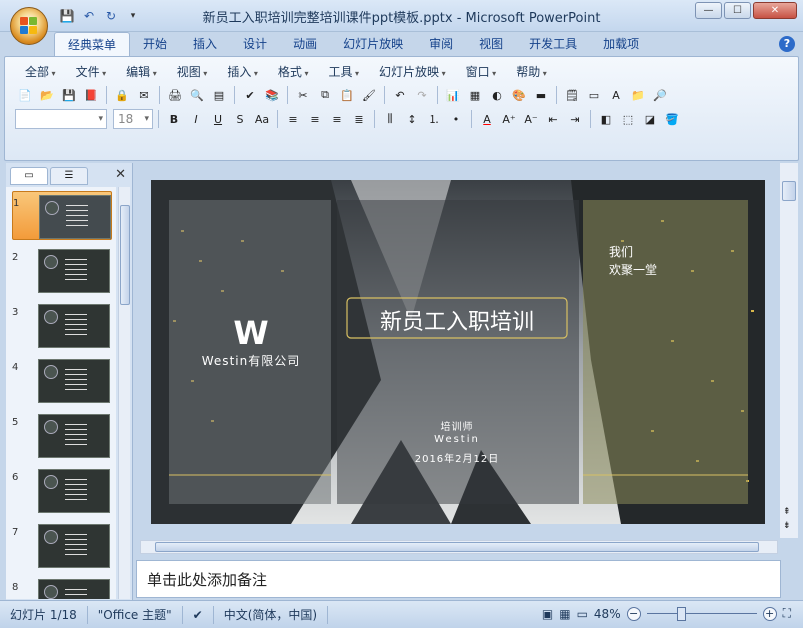 The image size is (803, 628). What do you see at coordinates (607, 614) in the screenshot?
I see `zoom-level: 48%` at bounding box center [607, 614].